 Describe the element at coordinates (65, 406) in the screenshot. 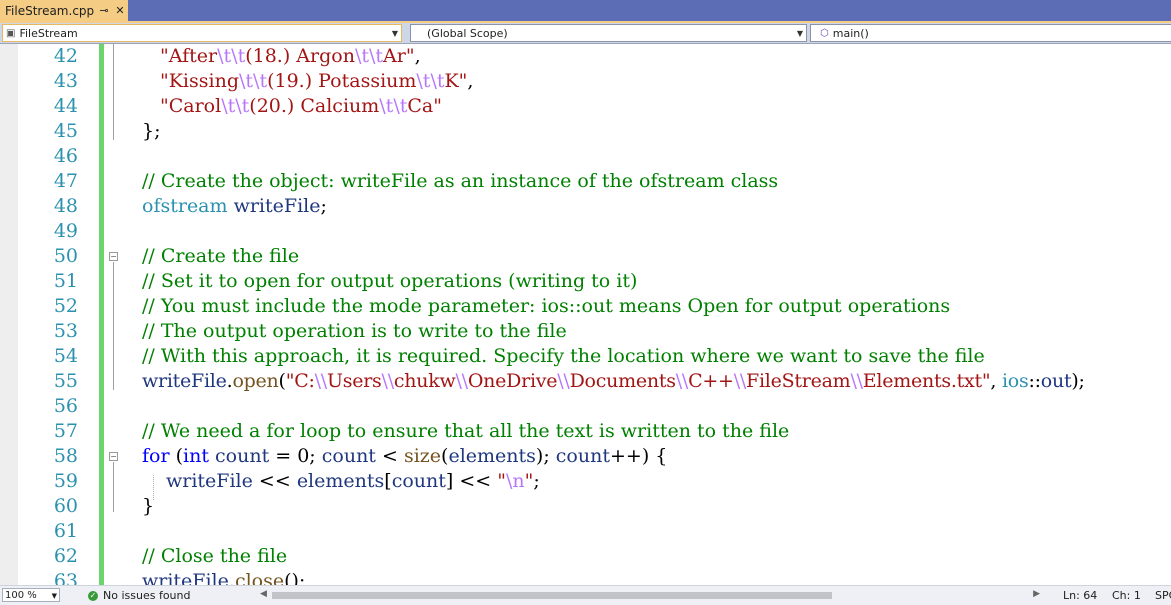

I see `line-number: 56` at that location.